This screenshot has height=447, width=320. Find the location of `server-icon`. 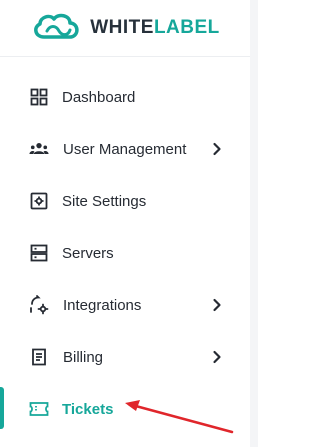

server-icon is located at coordinates (39, 253).